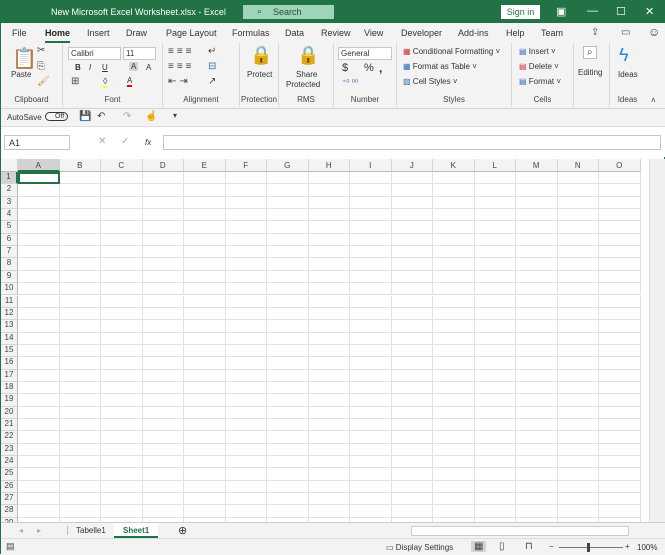 The image size is (665, 555). I want to click on column-header: F, so click(246, 165).